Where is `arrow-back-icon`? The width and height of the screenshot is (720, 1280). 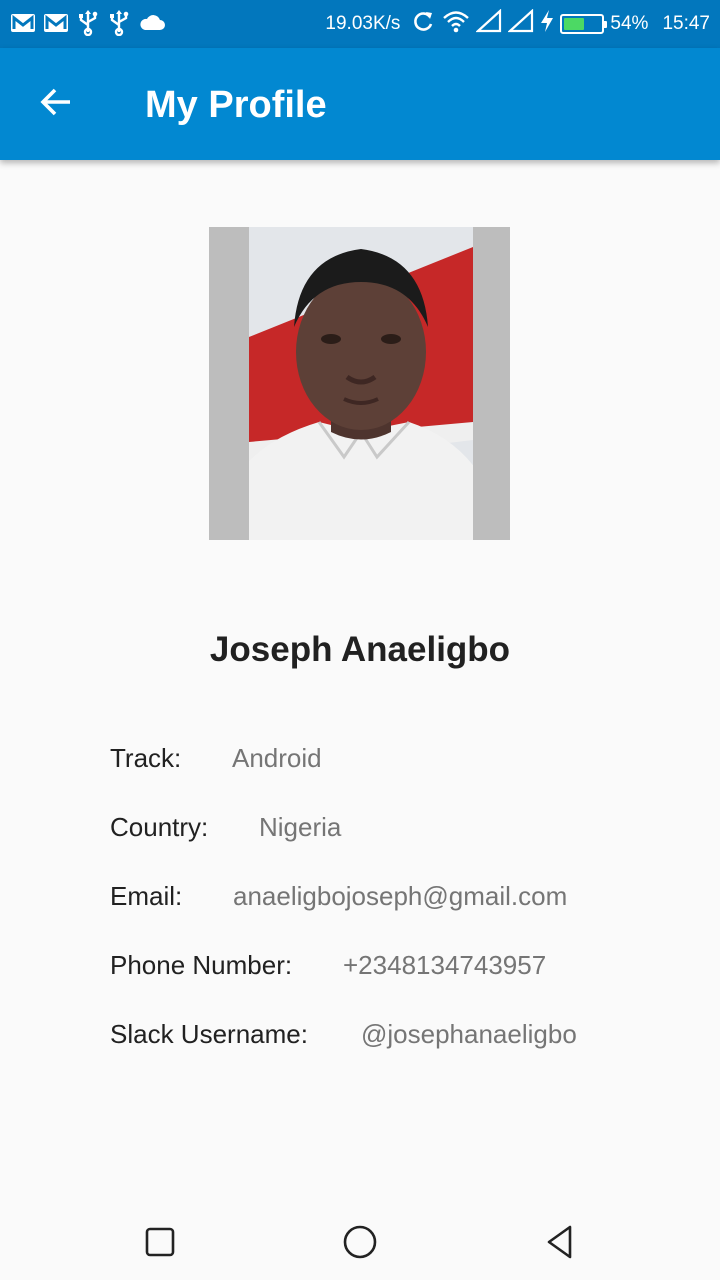
arrow-back-icon is located at coordinates (56, 104).